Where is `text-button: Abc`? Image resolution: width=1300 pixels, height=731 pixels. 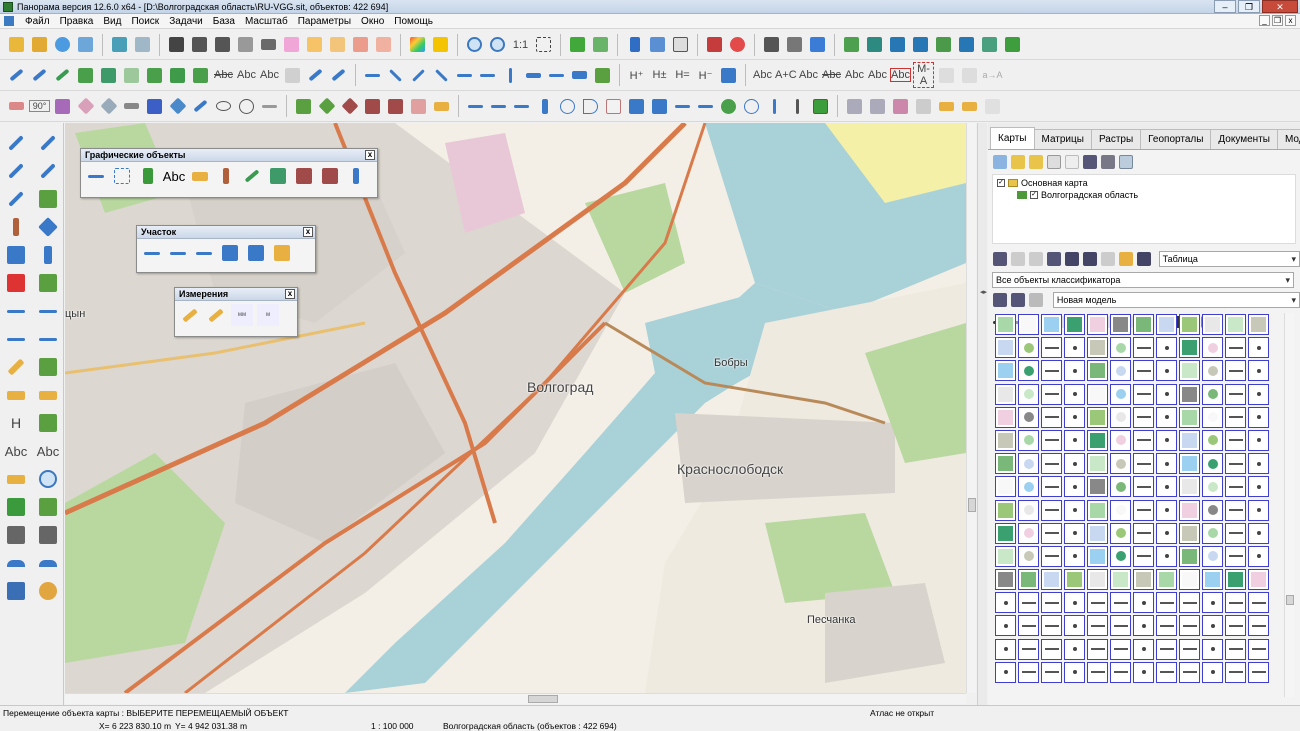
text-button: Abc is located at coordinates (762, 75).